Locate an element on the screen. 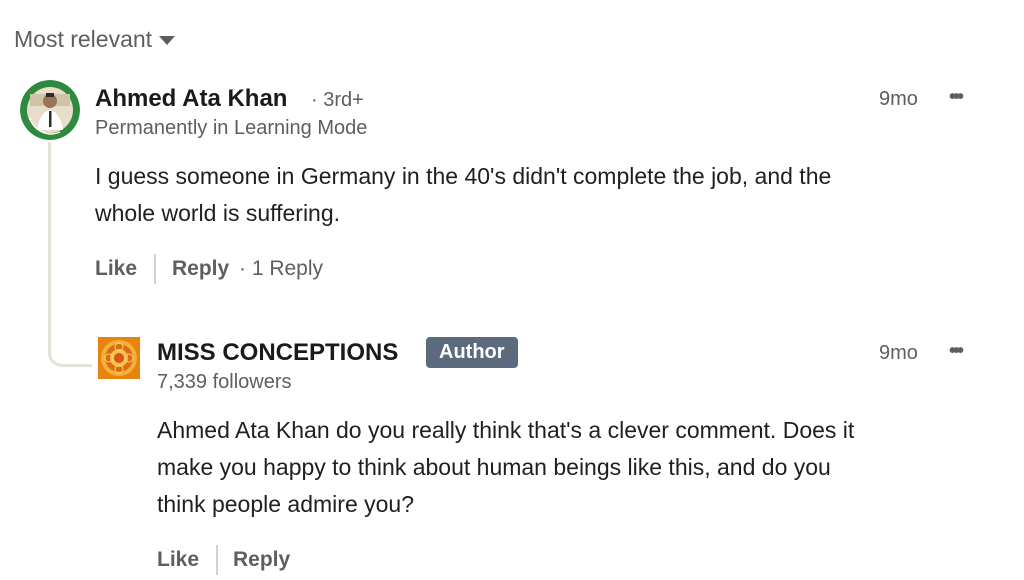  comment-author-name: Ahmed Ata Khan is located at coordinates (191, 99).